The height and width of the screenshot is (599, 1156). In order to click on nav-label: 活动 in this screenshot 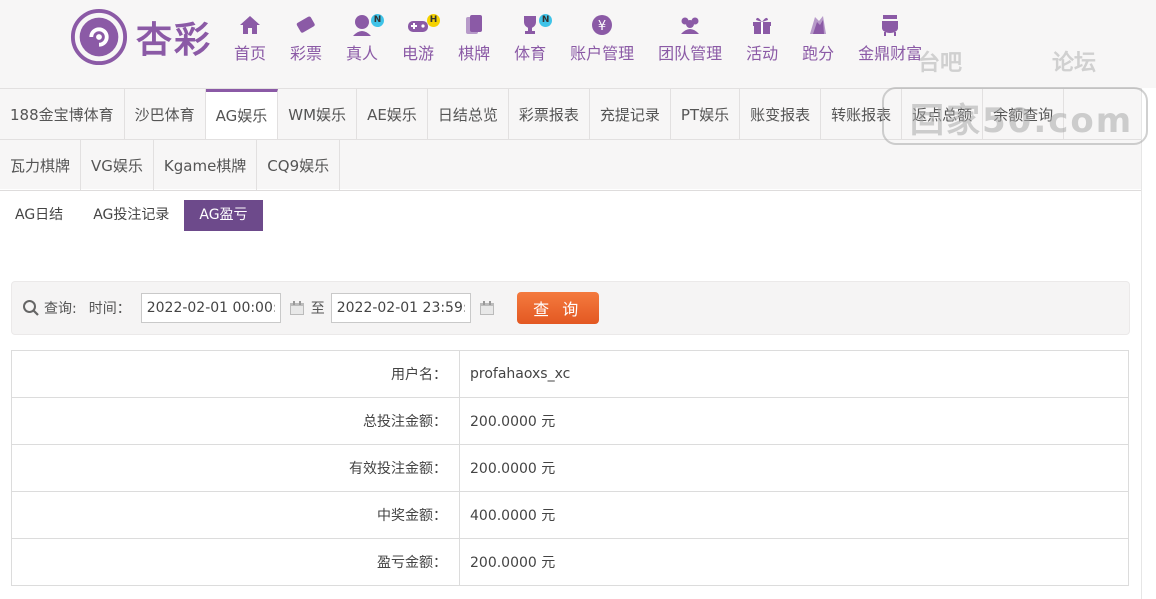, I will do `click(762, 53)`.